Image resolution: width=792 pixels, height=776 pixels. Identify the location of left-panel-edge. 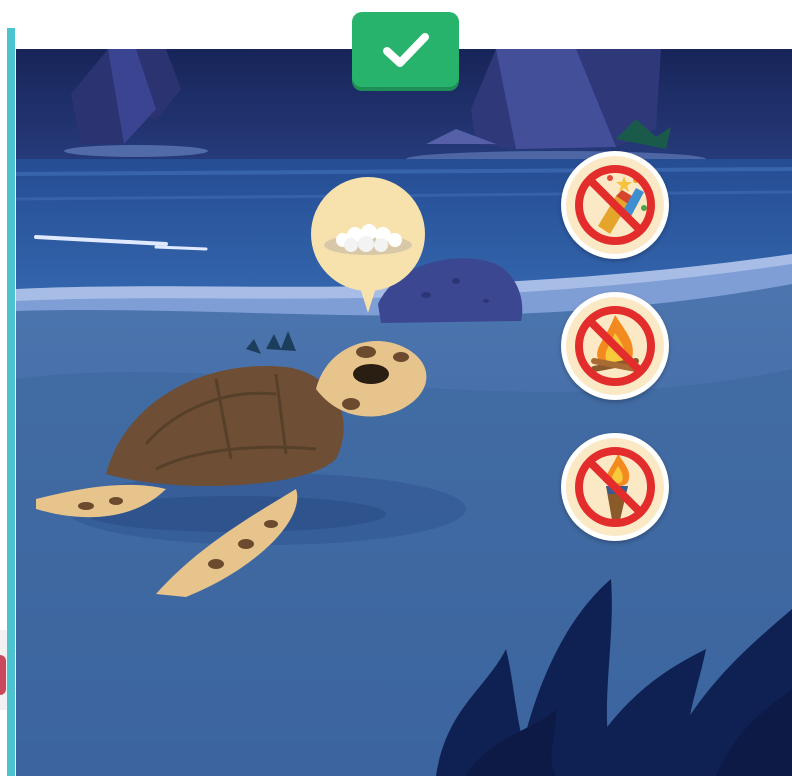
(8, 388).